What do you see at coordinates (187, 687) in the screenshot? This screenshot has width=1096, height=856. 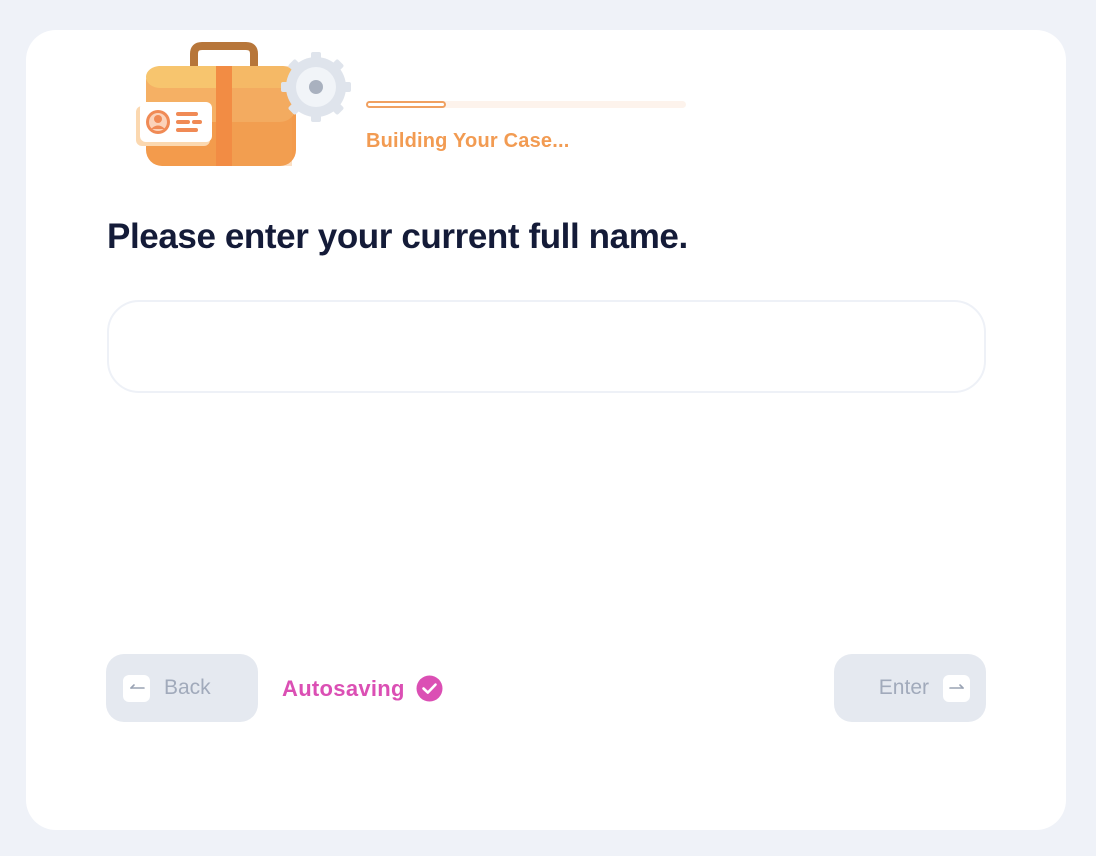 I see `back-button-label: Back` at bounding box center [187, 687].